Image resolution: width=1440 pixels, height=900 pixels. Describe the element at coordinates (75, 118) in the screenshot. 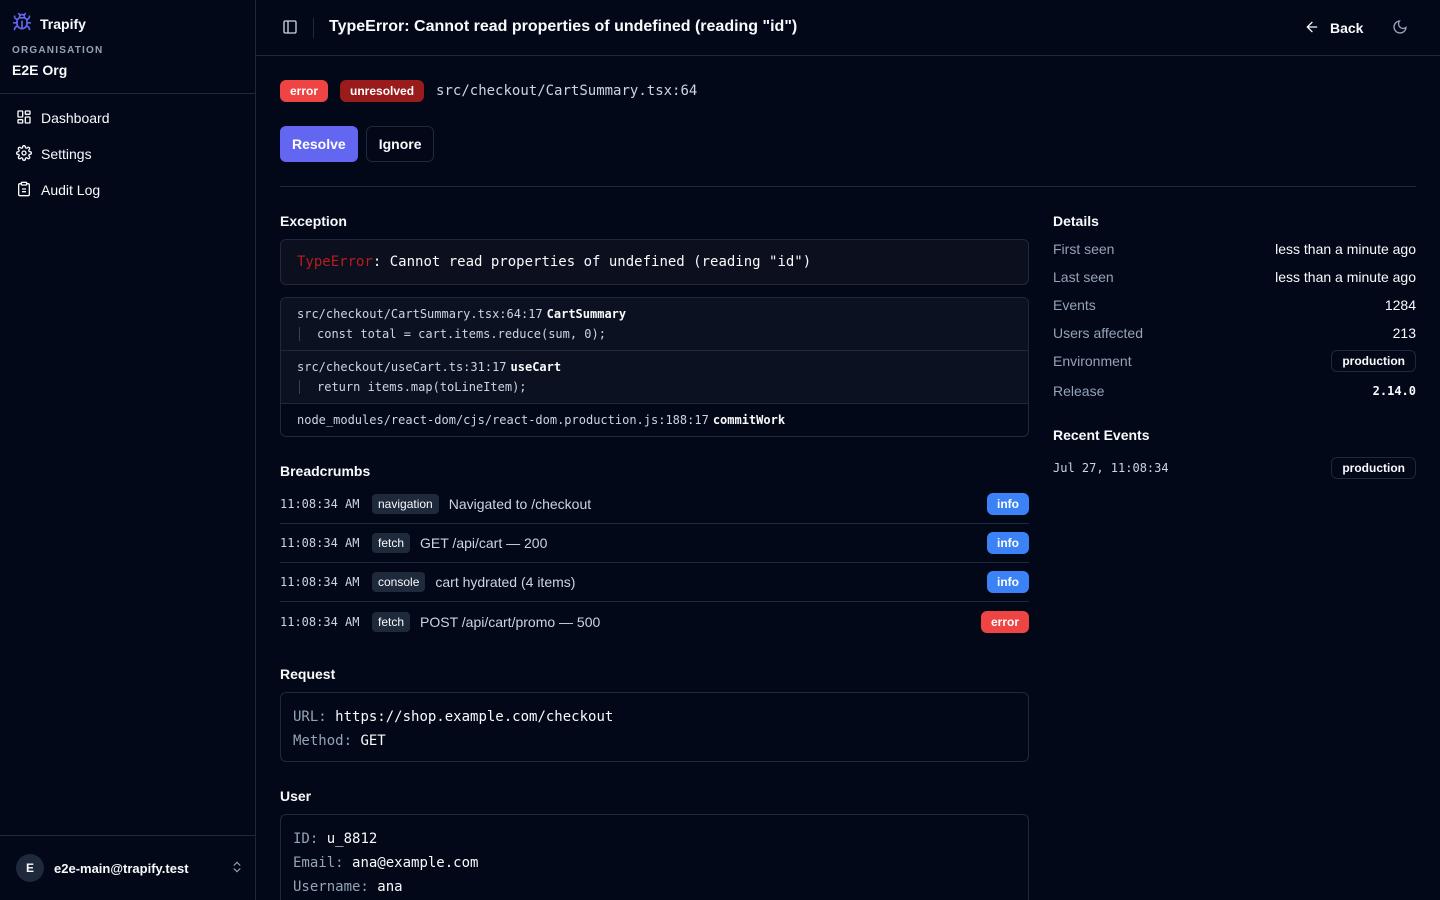

I see `sidebar-item-label: Dashboard` at that location.